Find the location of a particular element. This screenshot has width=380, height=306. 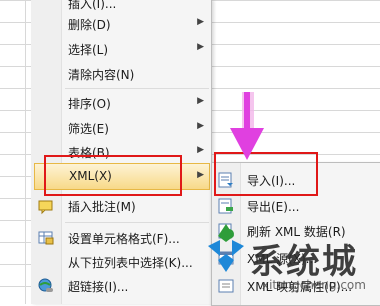

menu-item-select: 选择(L) ▶ is located at coordinates (121, 49).